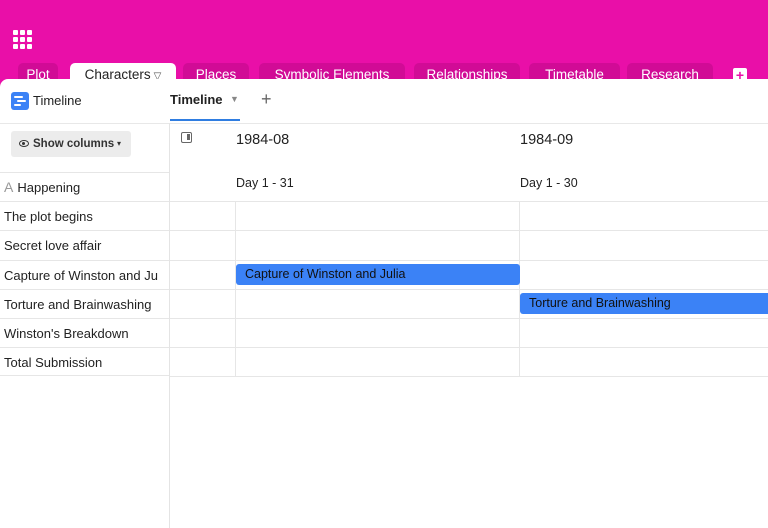 This screenshot has height=528, width=768. I want to click on day-range: Day 1 - 31, so click(265, 183).